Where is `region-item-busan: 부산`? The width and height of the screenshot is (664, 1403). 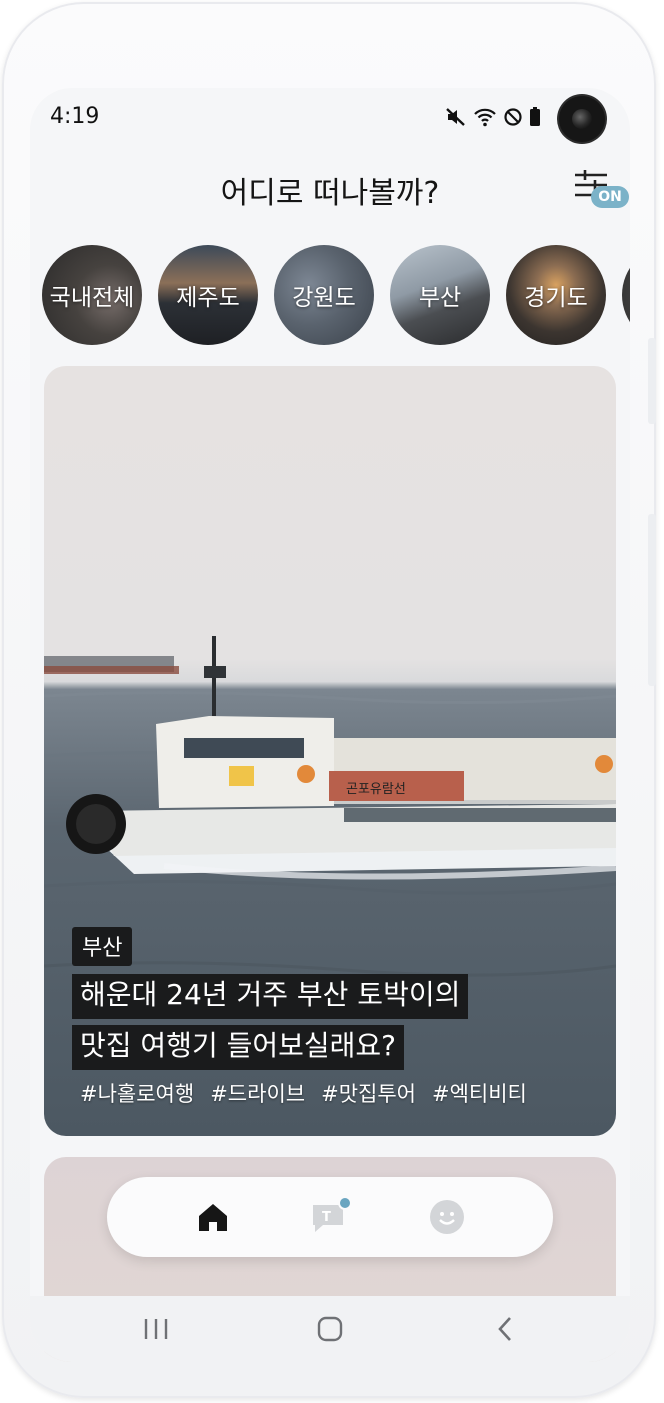
region-item-busan: 부산 is located at coordinates (440, 295).